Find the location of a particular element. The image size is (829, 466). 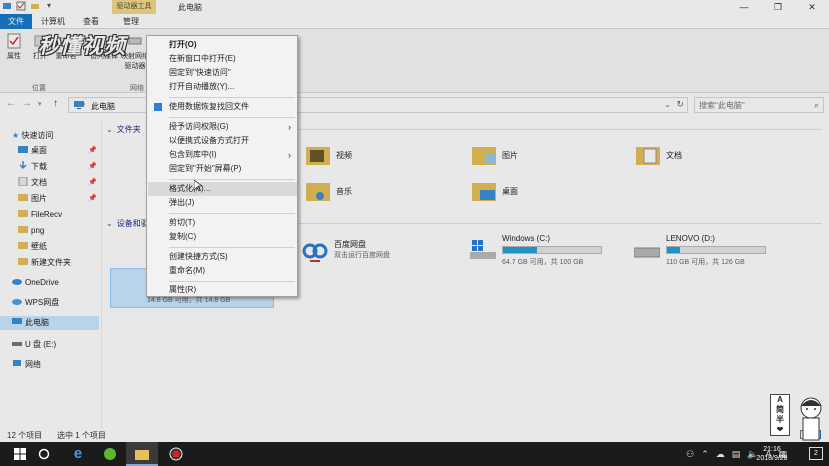

network-icon is located at coordinates (17, 363).